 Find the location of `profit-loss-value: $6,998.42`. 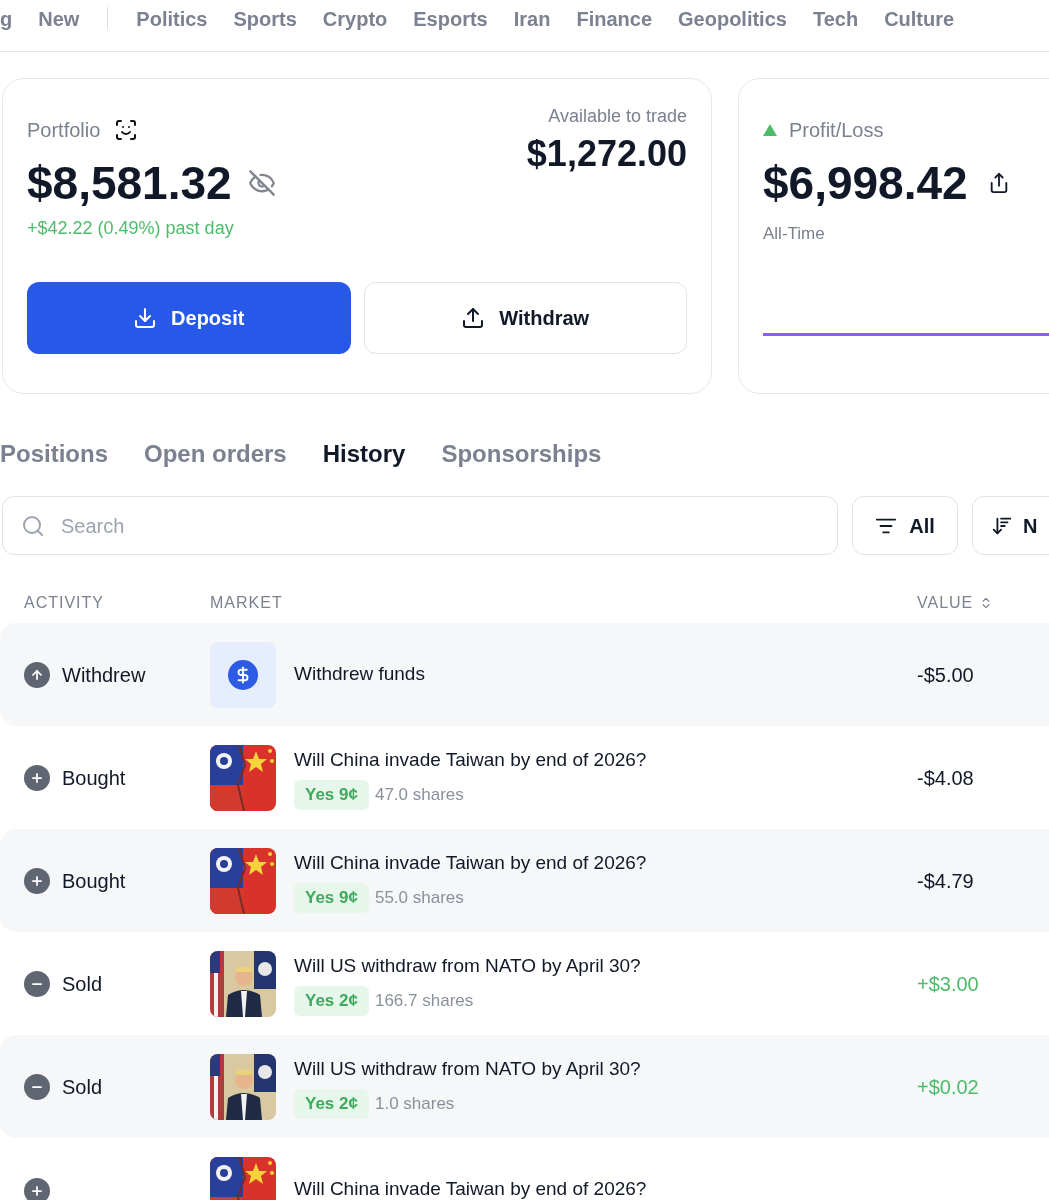

profit-loss-value: $6,998.42 is located at coordinates (865, 183).